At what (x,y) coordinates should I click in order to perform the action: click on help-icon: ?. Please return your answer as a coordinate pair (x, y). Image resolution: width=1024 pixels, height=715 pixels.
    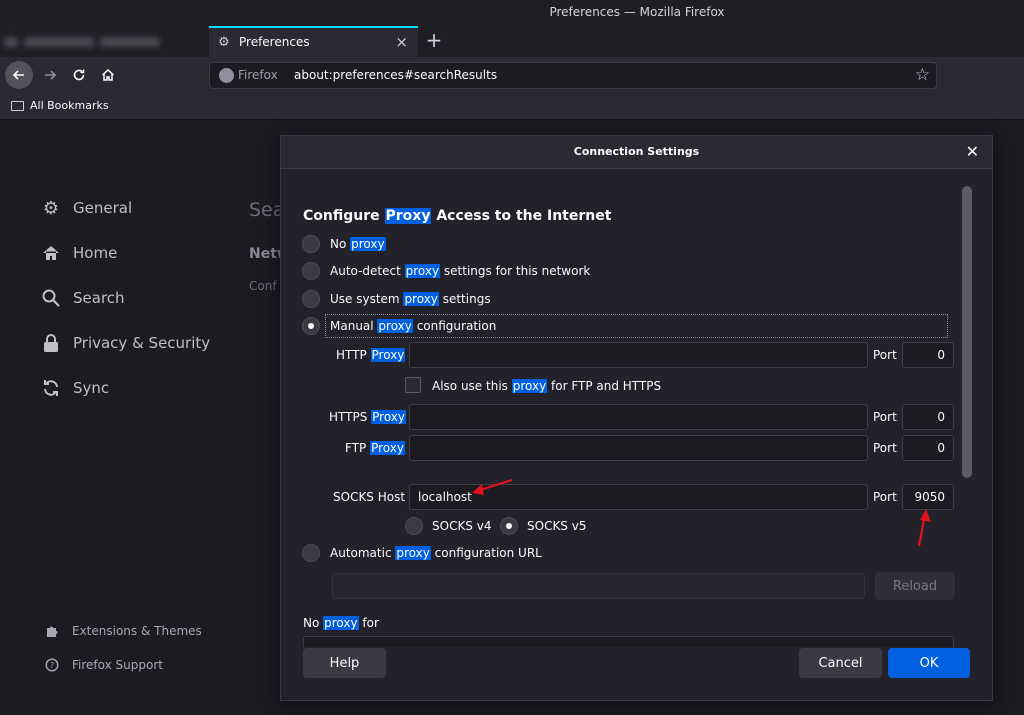
    Looking at the image, I should click on (52, 665).